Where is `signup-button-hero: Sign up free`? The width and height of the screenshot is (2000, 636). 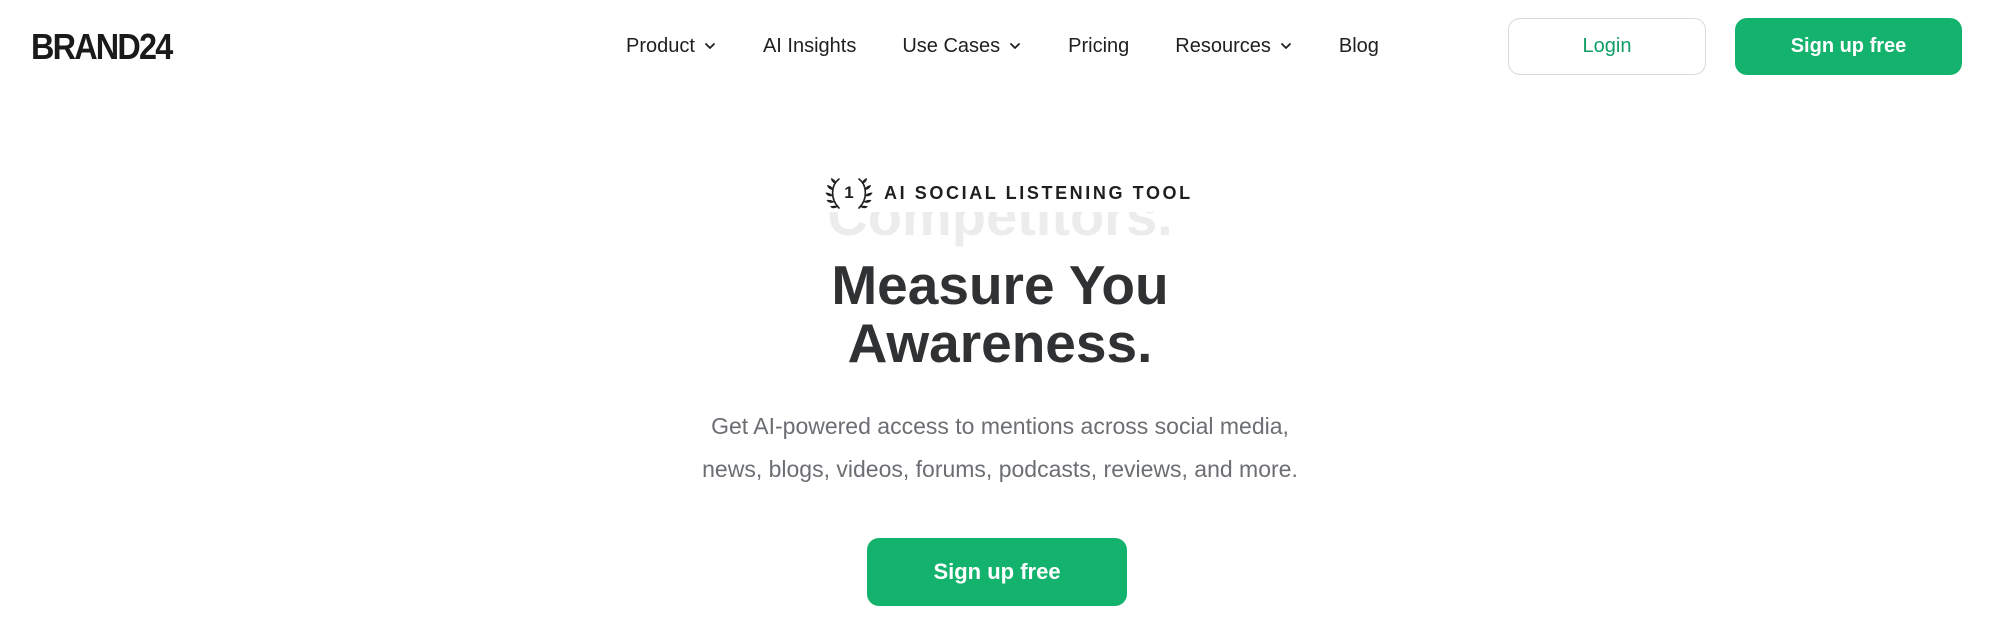 signup-button-hero: Sign up free is located at coordinates (997, 572).